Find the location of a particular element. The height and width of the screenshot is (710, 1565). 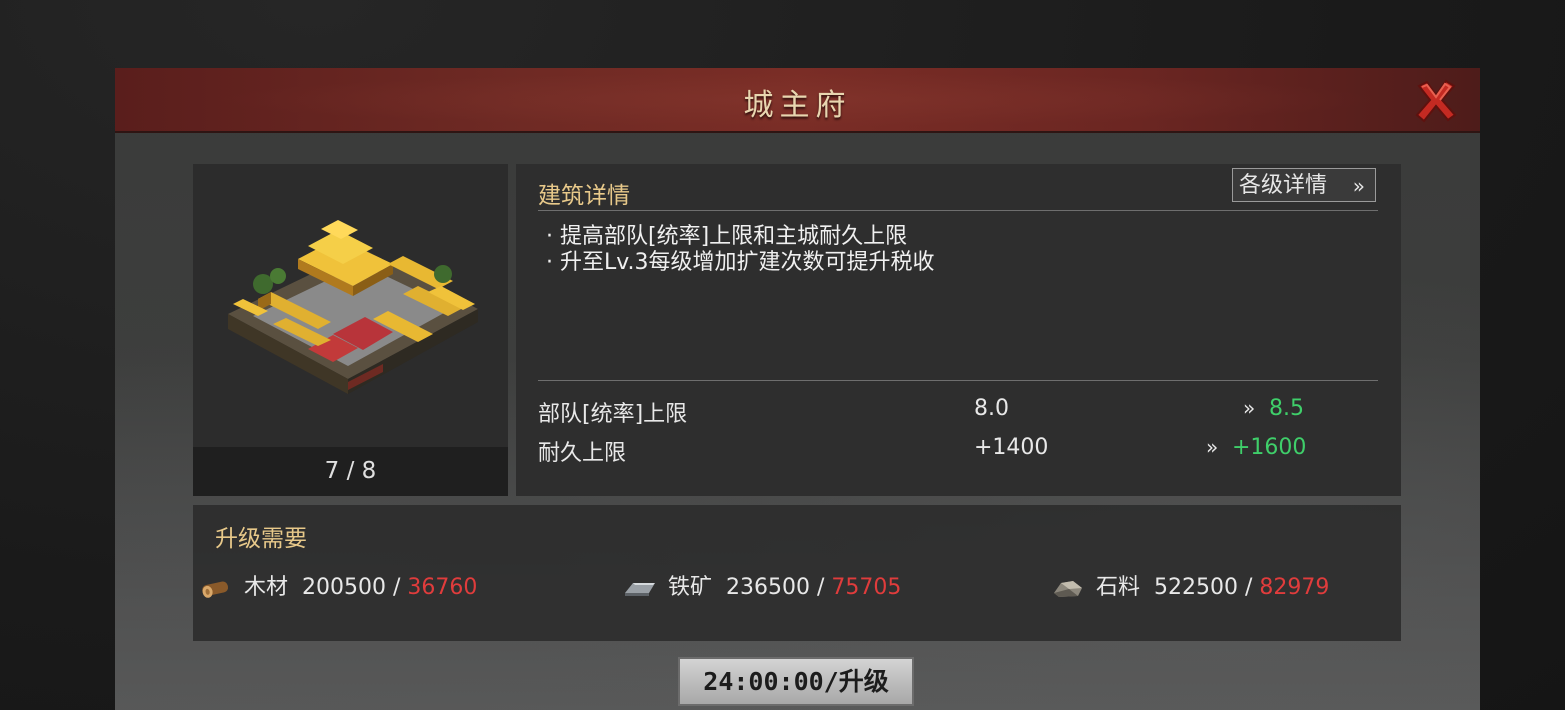

description-line-2: · 升至Lv.3每级增加扩建次数可提升税收 is located at coordinates (740, 262).